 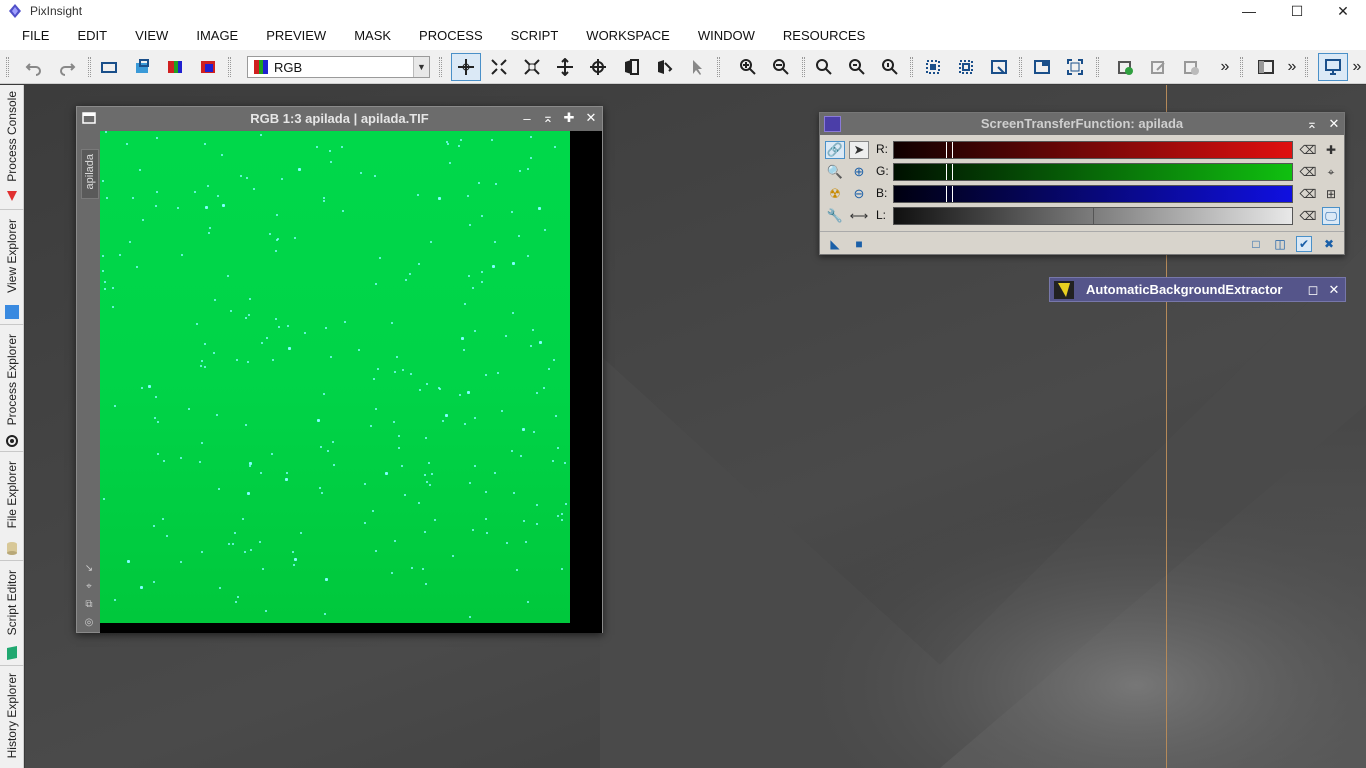 What do you see at coordinates (1331, 172) in the screenshot?
I see `track-view-button: ⌖` at bounding box center [1331, 172].